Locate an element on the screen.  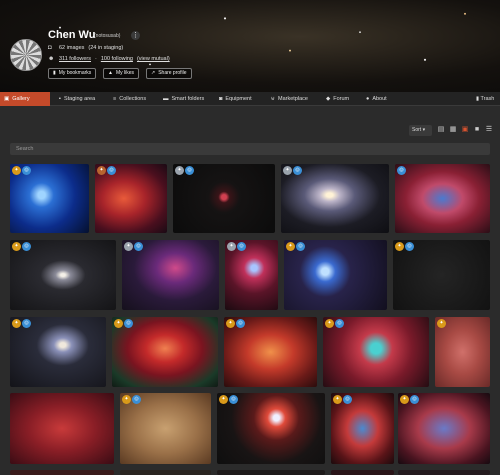
detail-list-icon: ☰ is located at coordinates (489, 130).